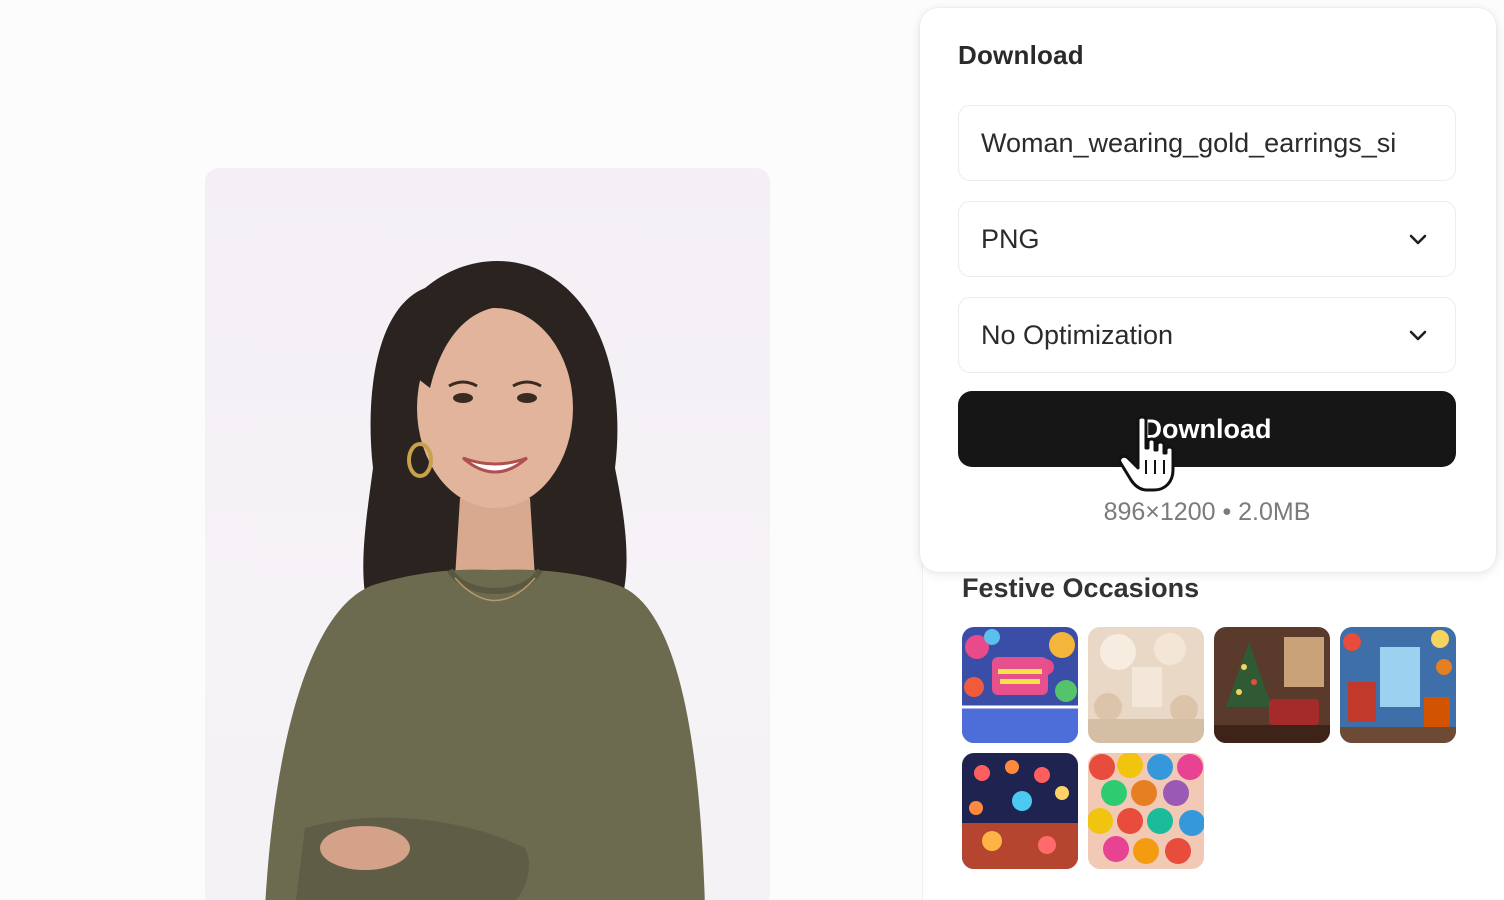 The width and height of the screenshot is (1504, 900). What do you see at coordinates (1210, 748) in the screenshot?
I see `festive-thumbnail-grid` at bounding box center [1210, 748].